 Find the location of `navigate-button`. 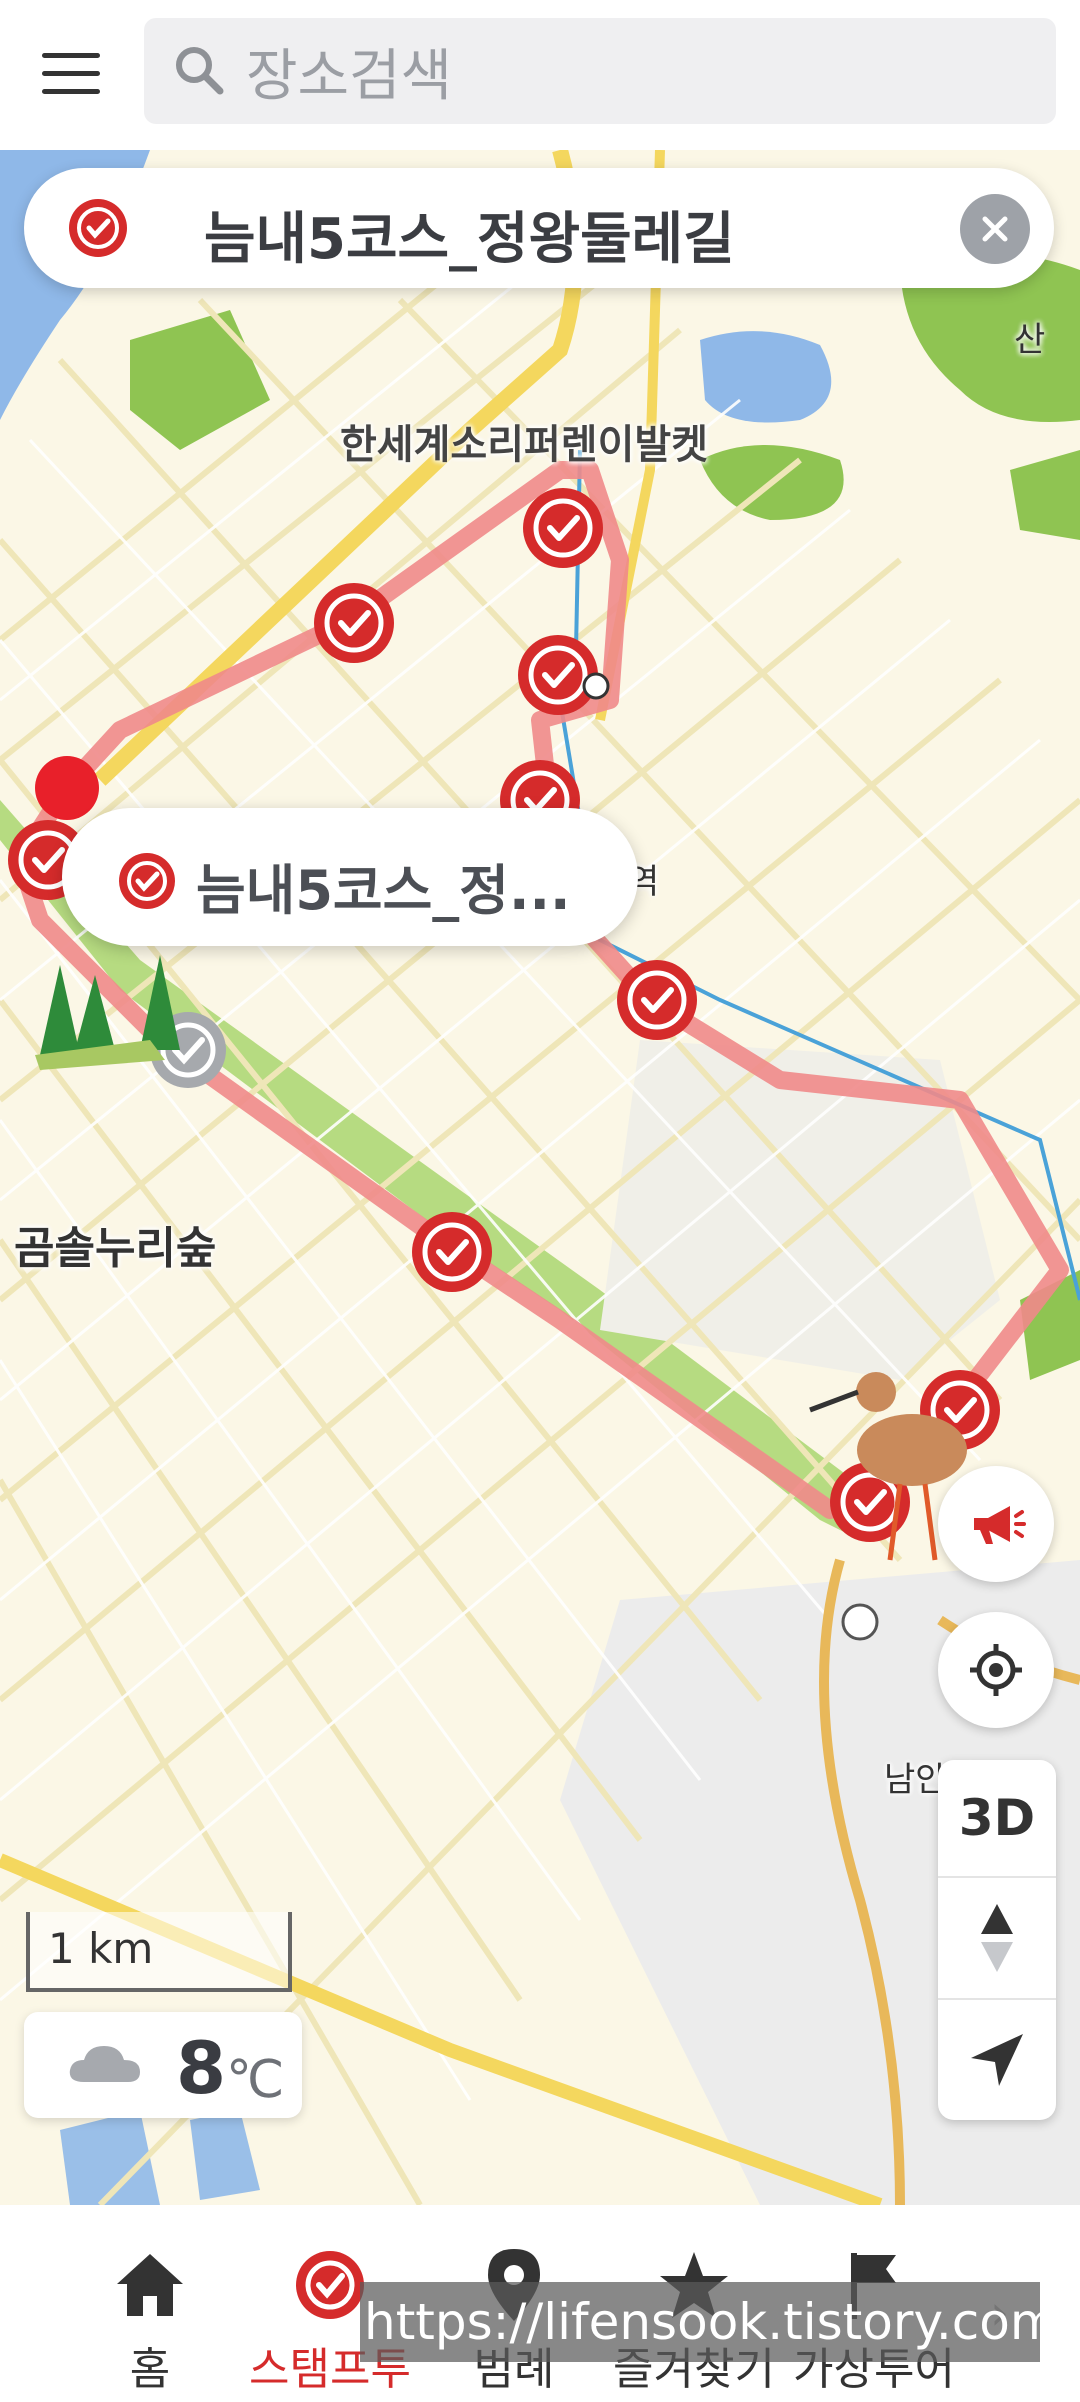

navigate-button is located at coordinates (997, 2060).